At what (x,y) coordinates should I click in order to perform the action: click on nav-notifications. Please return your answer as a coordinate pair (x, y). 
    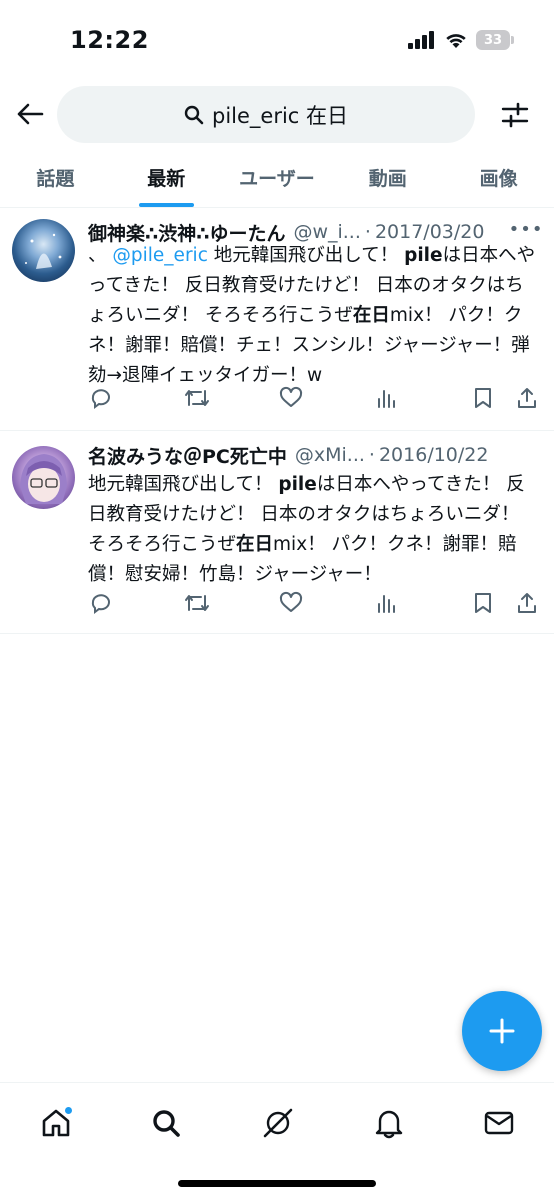
    Looking at the image, I should click on (389, 1123).